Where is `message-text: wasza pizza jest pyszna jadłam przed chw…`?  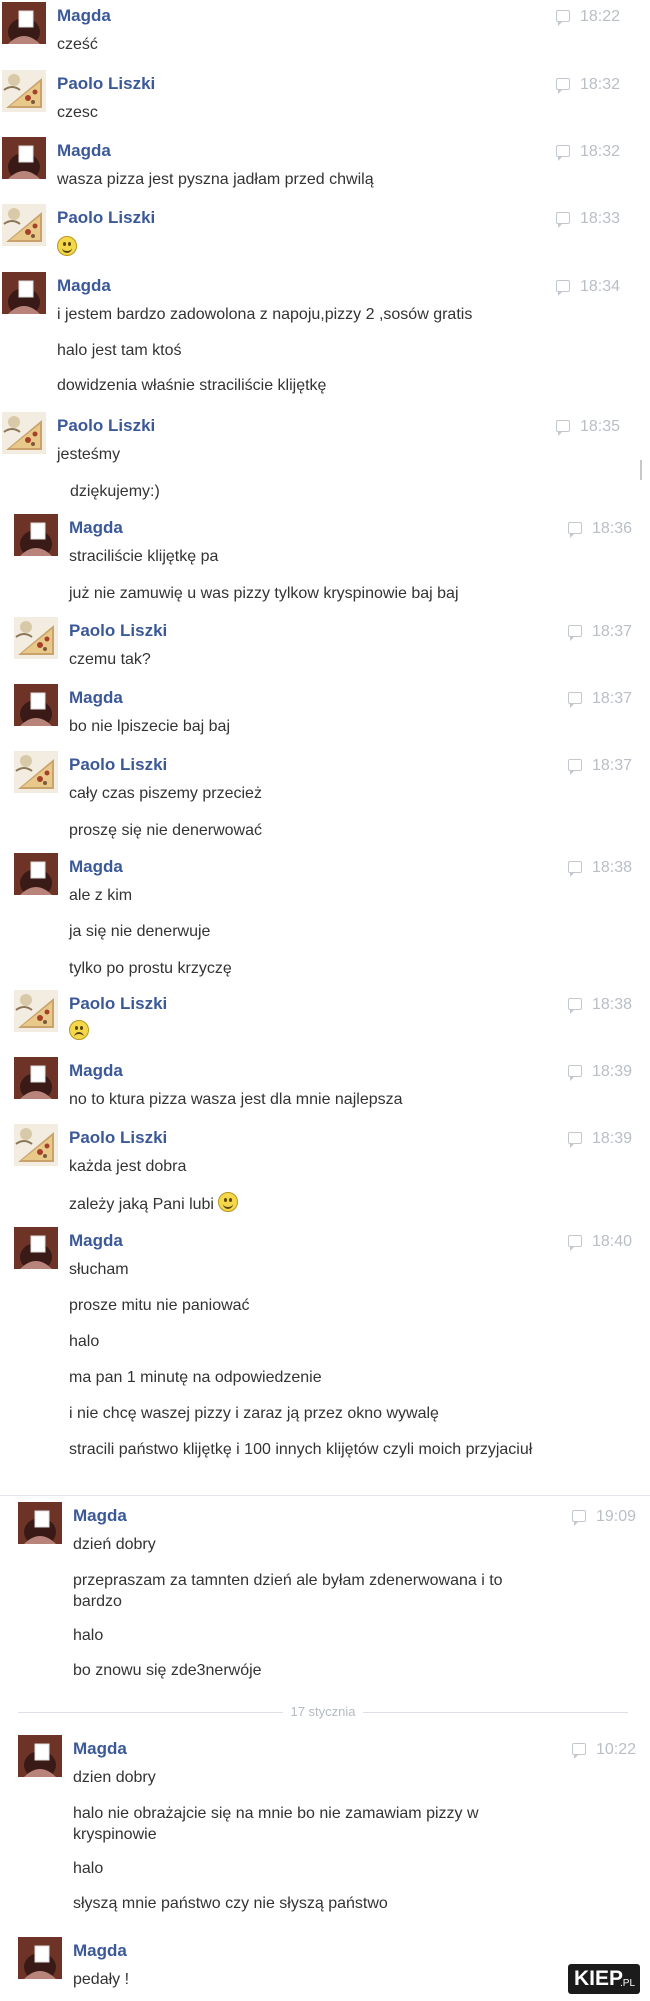
message-text: wasza pizza jest pyszna jadłam przed chw… is located at coordinates (215, 179).